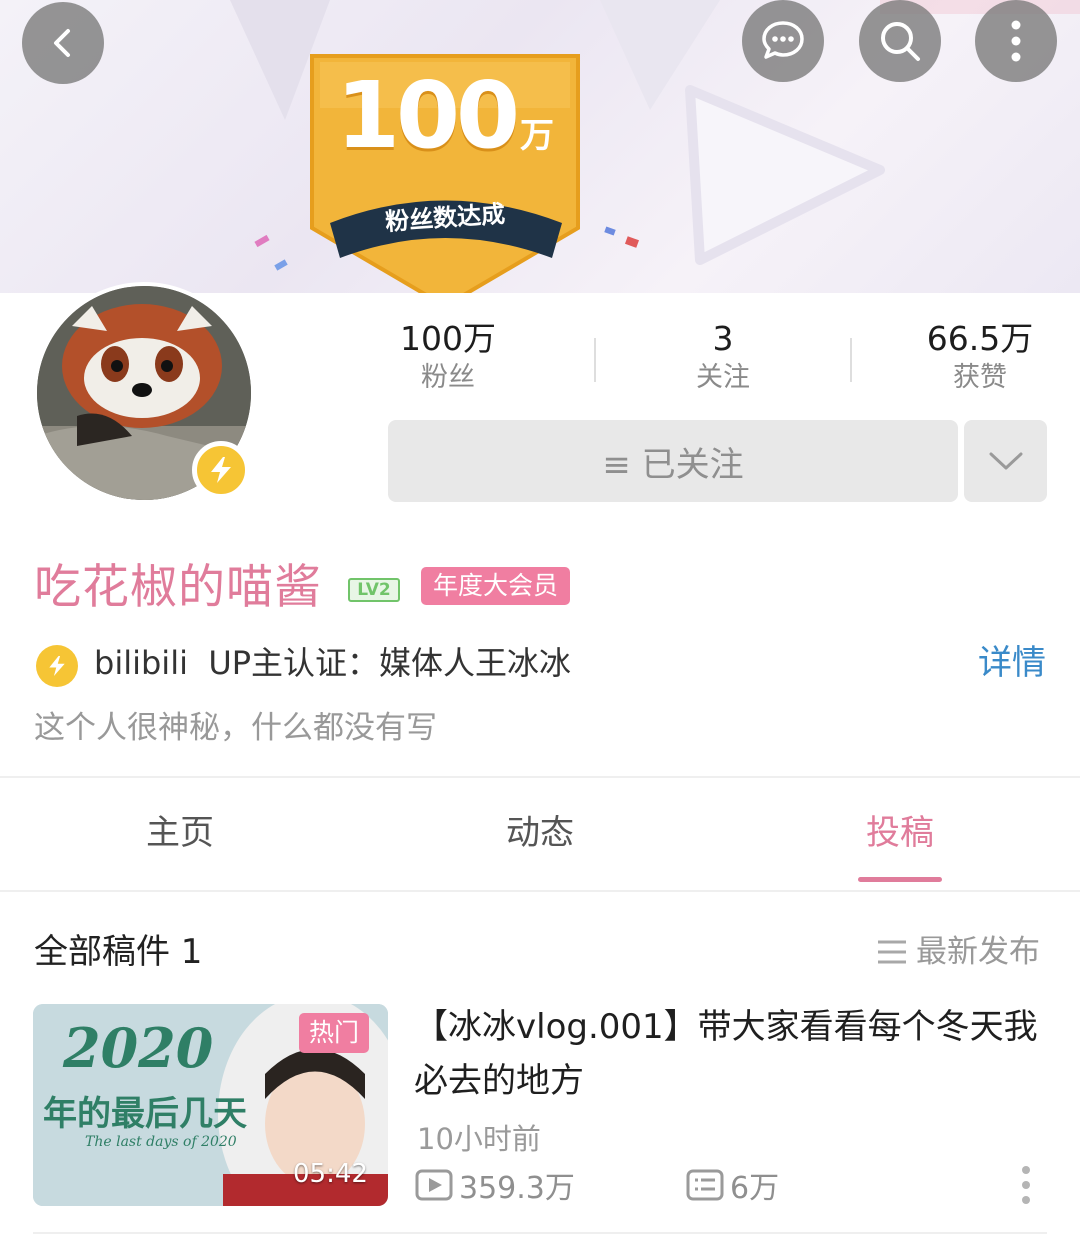 This screenshot has width=1080, height=1245. I want to click on certification-detail-link: 详情, so click(1012, 663).